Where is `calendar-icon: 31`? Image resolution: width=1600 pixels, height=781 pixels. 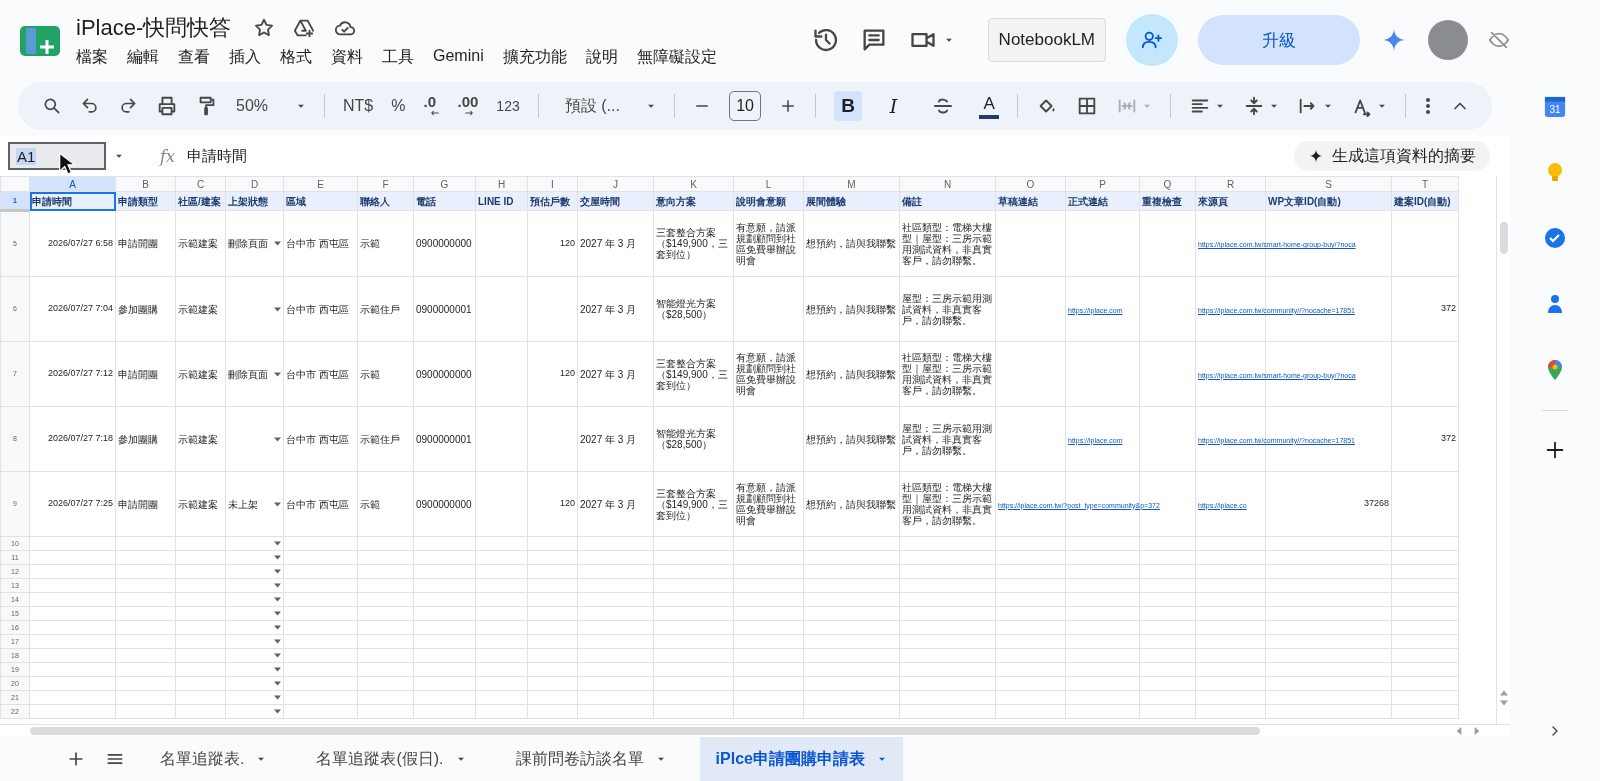 calendar-icon: 31 is located at coordinates (1555, 107).